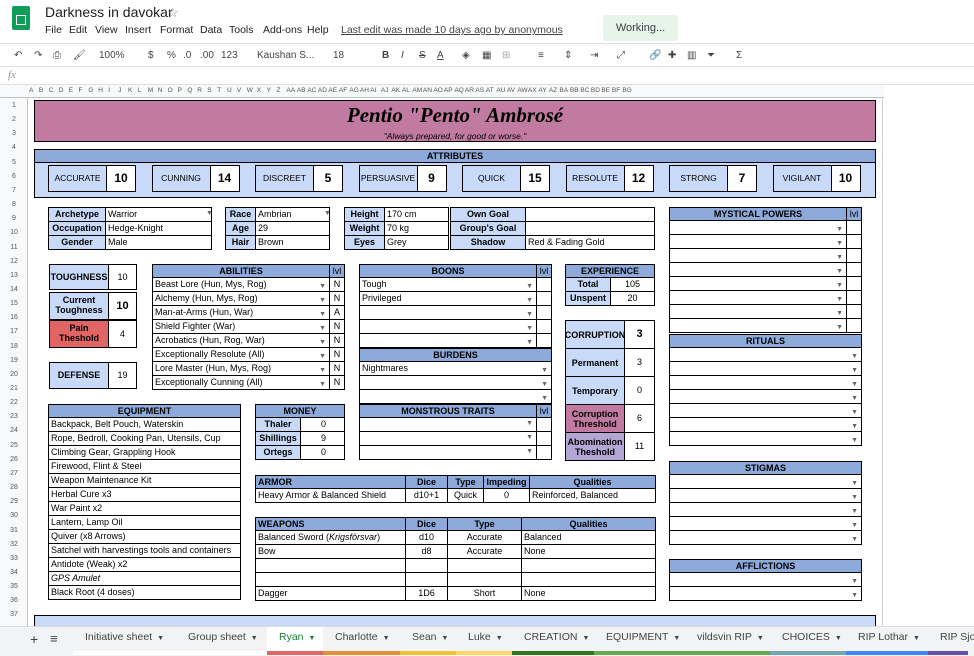  What do you see at coordinates (18, 55) in the screenshot?
I see `undo-icon: ↶` at bounding box center [18, 55].